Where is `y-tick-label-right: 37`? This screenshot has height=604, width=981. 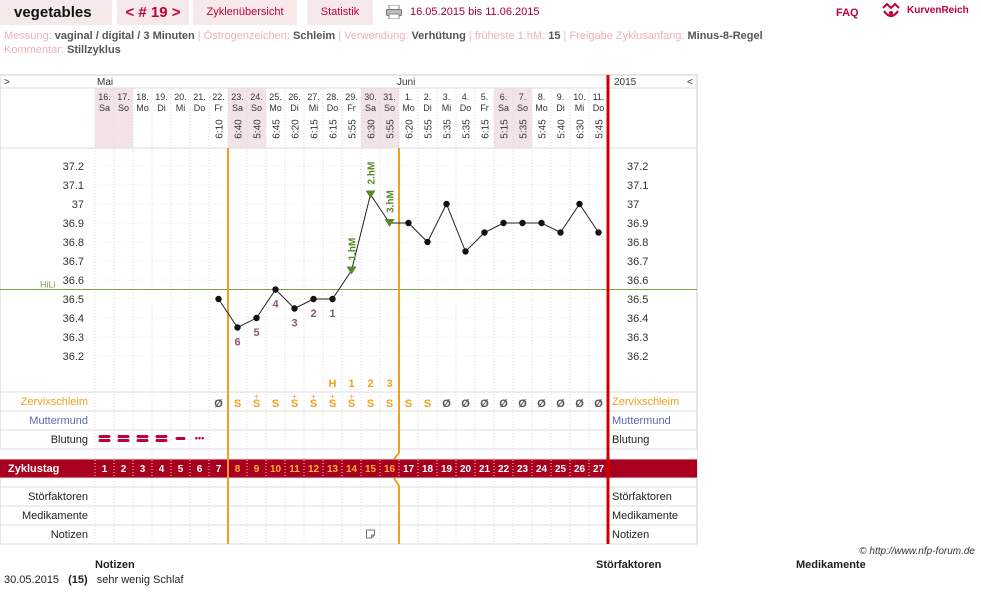 y-tick-label-right: 37 is located at coordinates (633, 205).